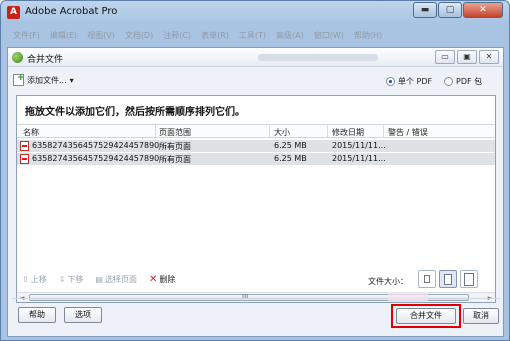 The height and width of the screenshot is (341, 510). I want to click on file-size-default-button, so click(448, 279).